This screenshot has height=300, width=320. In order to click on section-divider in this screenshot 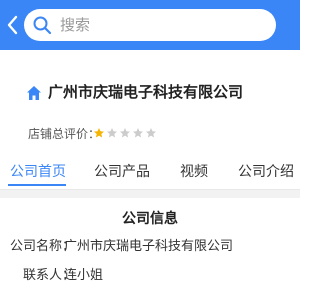, I will do `click(150, 194)`.